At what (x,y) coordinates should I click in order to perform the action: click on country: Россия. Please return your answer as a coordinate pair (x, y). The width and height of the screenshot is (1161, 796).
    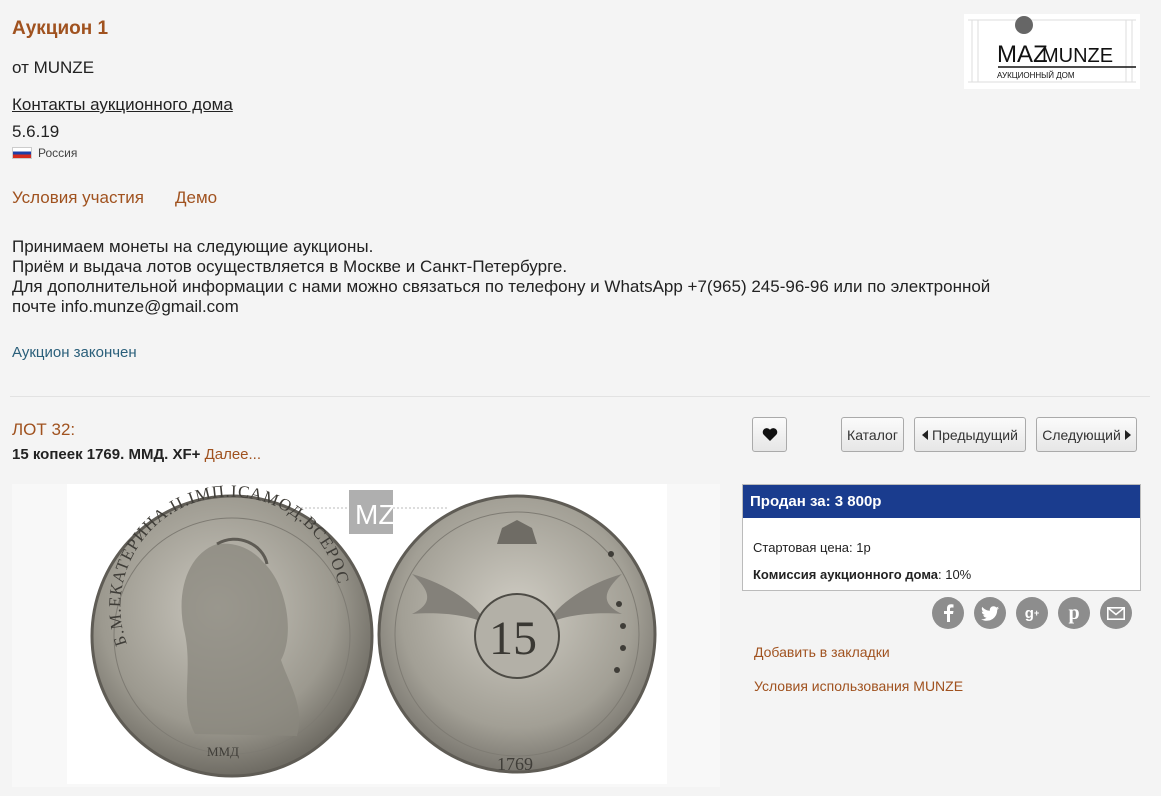
    Looking at the image, I should click on (44, 153).